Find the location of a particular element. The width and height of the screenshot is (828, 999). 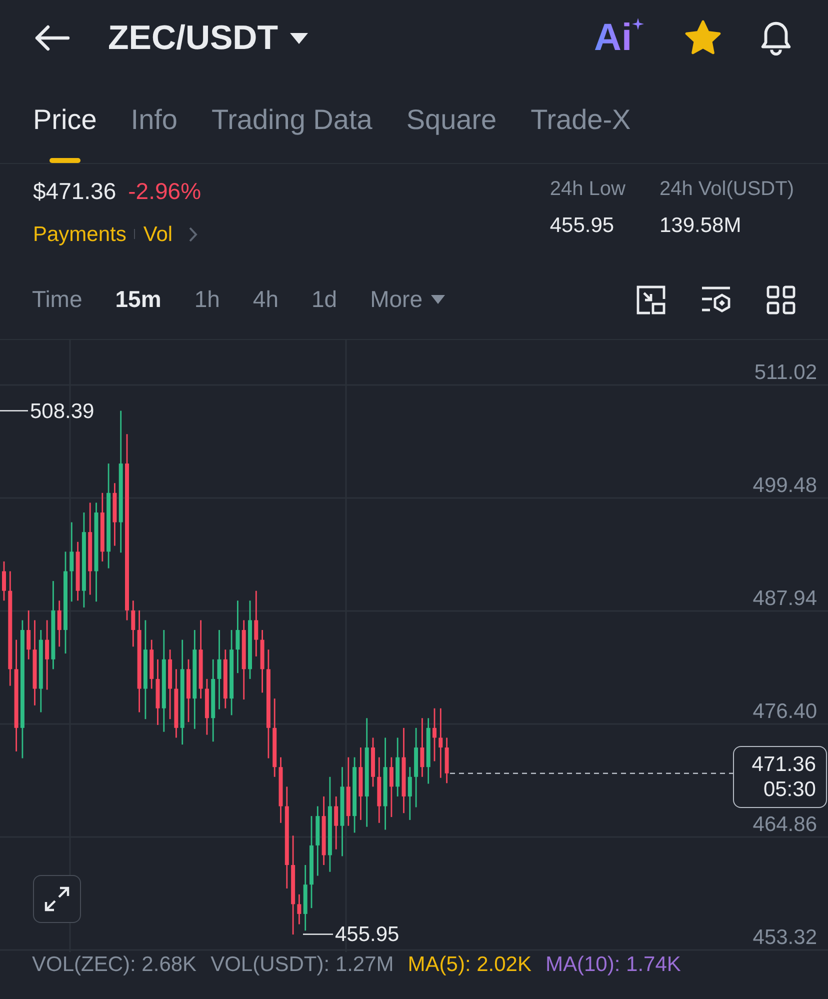

tab: Trade-X is located at coordinates (580, 119).